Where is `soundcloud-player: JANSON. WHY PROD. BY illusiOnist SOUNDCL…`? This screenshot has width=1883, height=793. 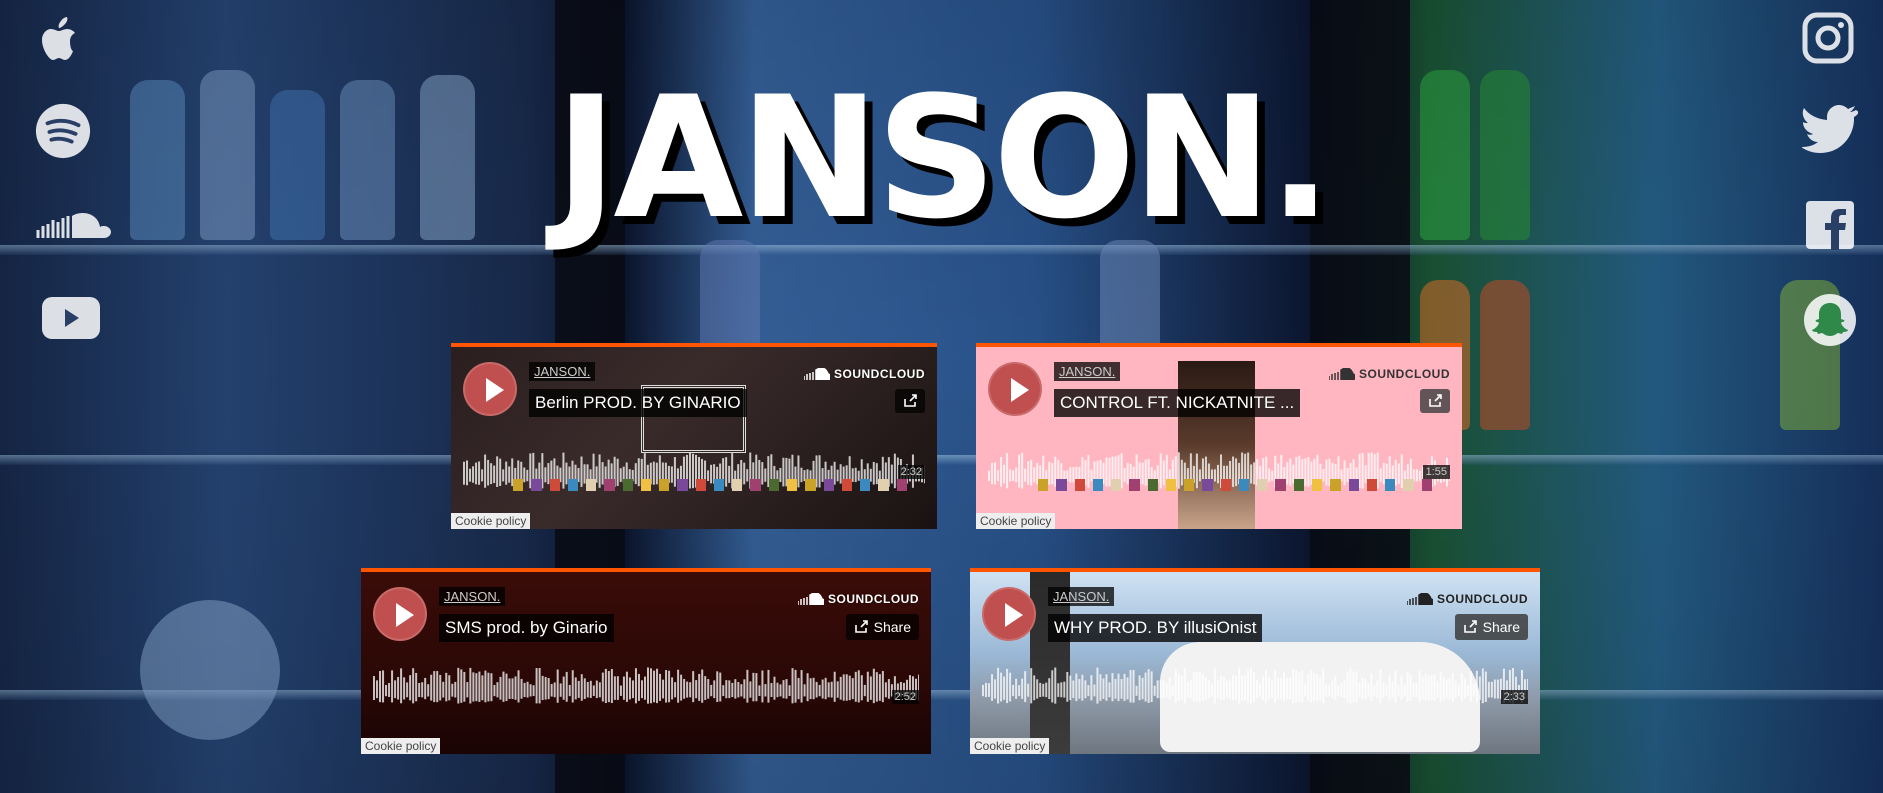 soundcloud-player: JANSON. WHY PROD. BY illusiOnist SOUNDCL… is located at coordinates (1255, 661).